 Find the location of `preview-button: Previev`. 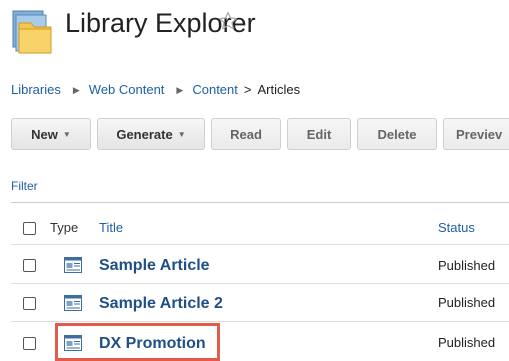

preview-button: Previev is located at coordinates (476, 134).